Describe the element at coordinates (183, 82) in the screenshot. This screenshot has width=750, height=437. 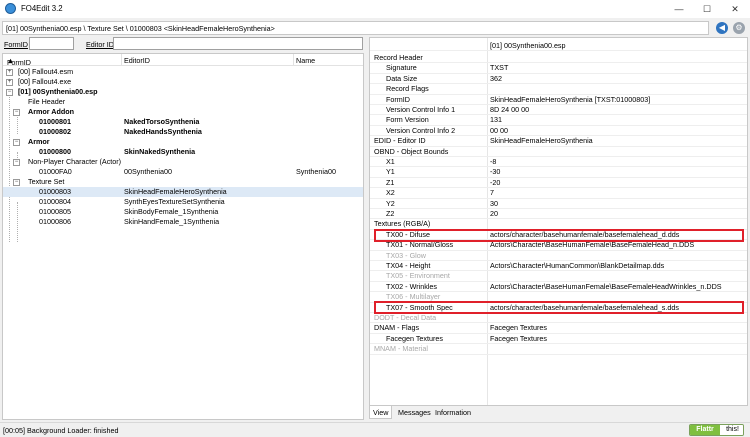
I see `tree-row: + [00] Fallout4.exe` at that location.